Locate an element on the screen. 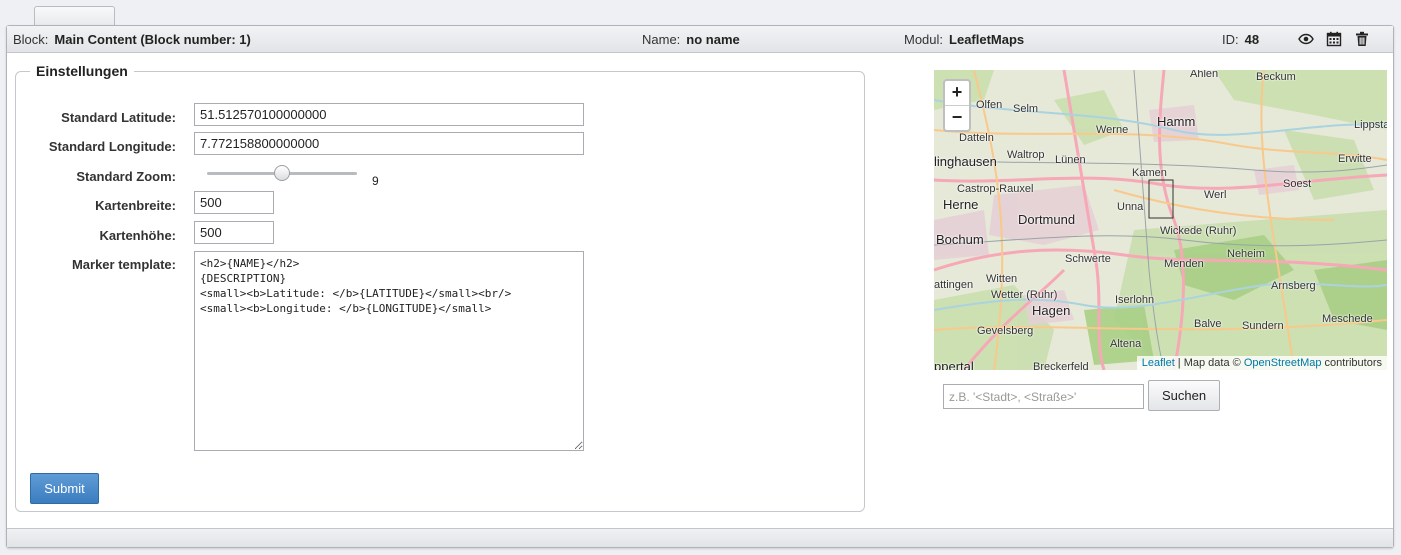  latitude-input is located at coordinates (389, 114).